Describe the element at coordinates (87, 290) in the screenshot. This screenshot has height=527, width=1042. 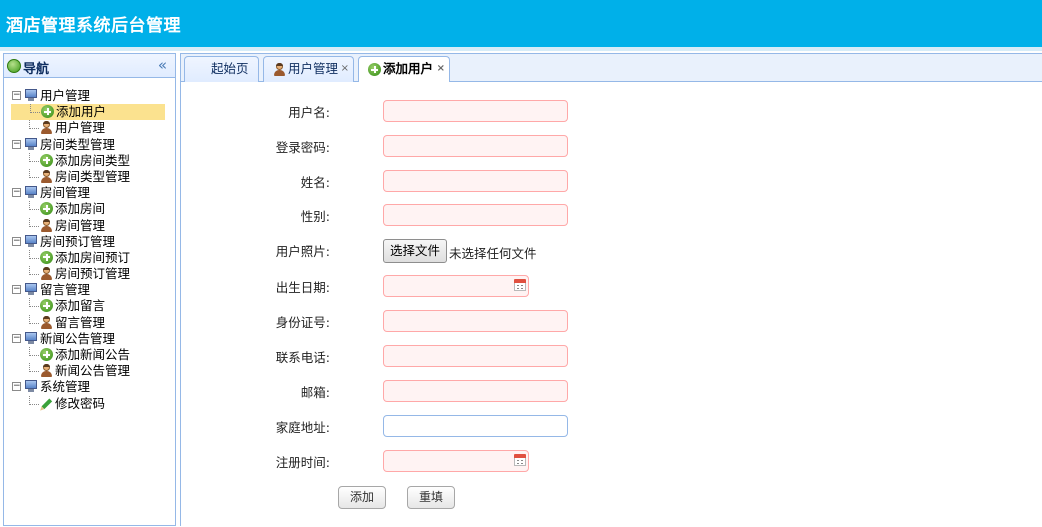
I see `tree-group: − 留言管理` at that location.